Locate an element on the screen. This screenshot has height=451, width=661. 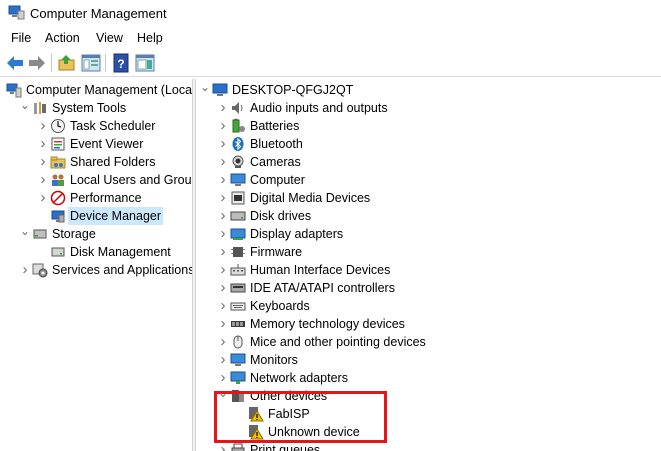
back-arrow-icon is located at coordinates (15, 63).